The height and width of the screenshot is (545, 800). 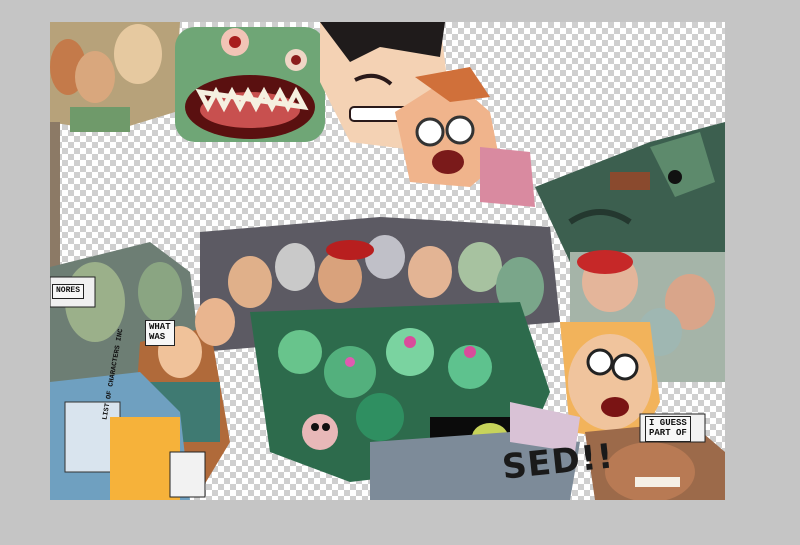 What do you see at coordinates (68, 291) in the screenshot?
I see `speech-bubble-nores: NORES` at bounding box center [68, 291].